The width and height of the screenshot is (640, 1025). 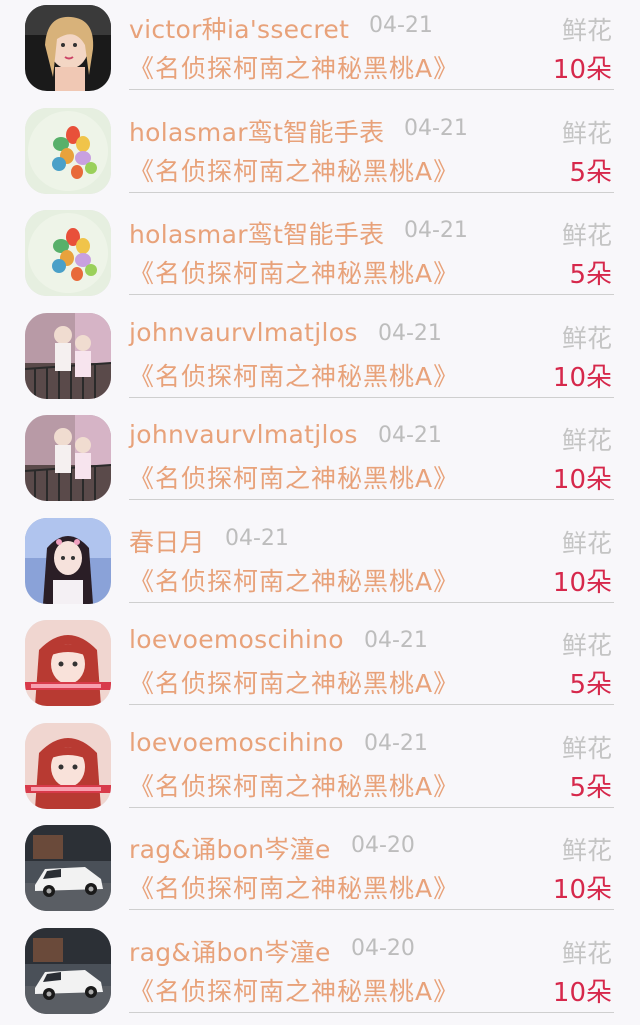 What do you see at coordinates (239, 28) in the screenshot?
I see `user-name: victor种ia'ssecret` at bounding box center [239, 28].